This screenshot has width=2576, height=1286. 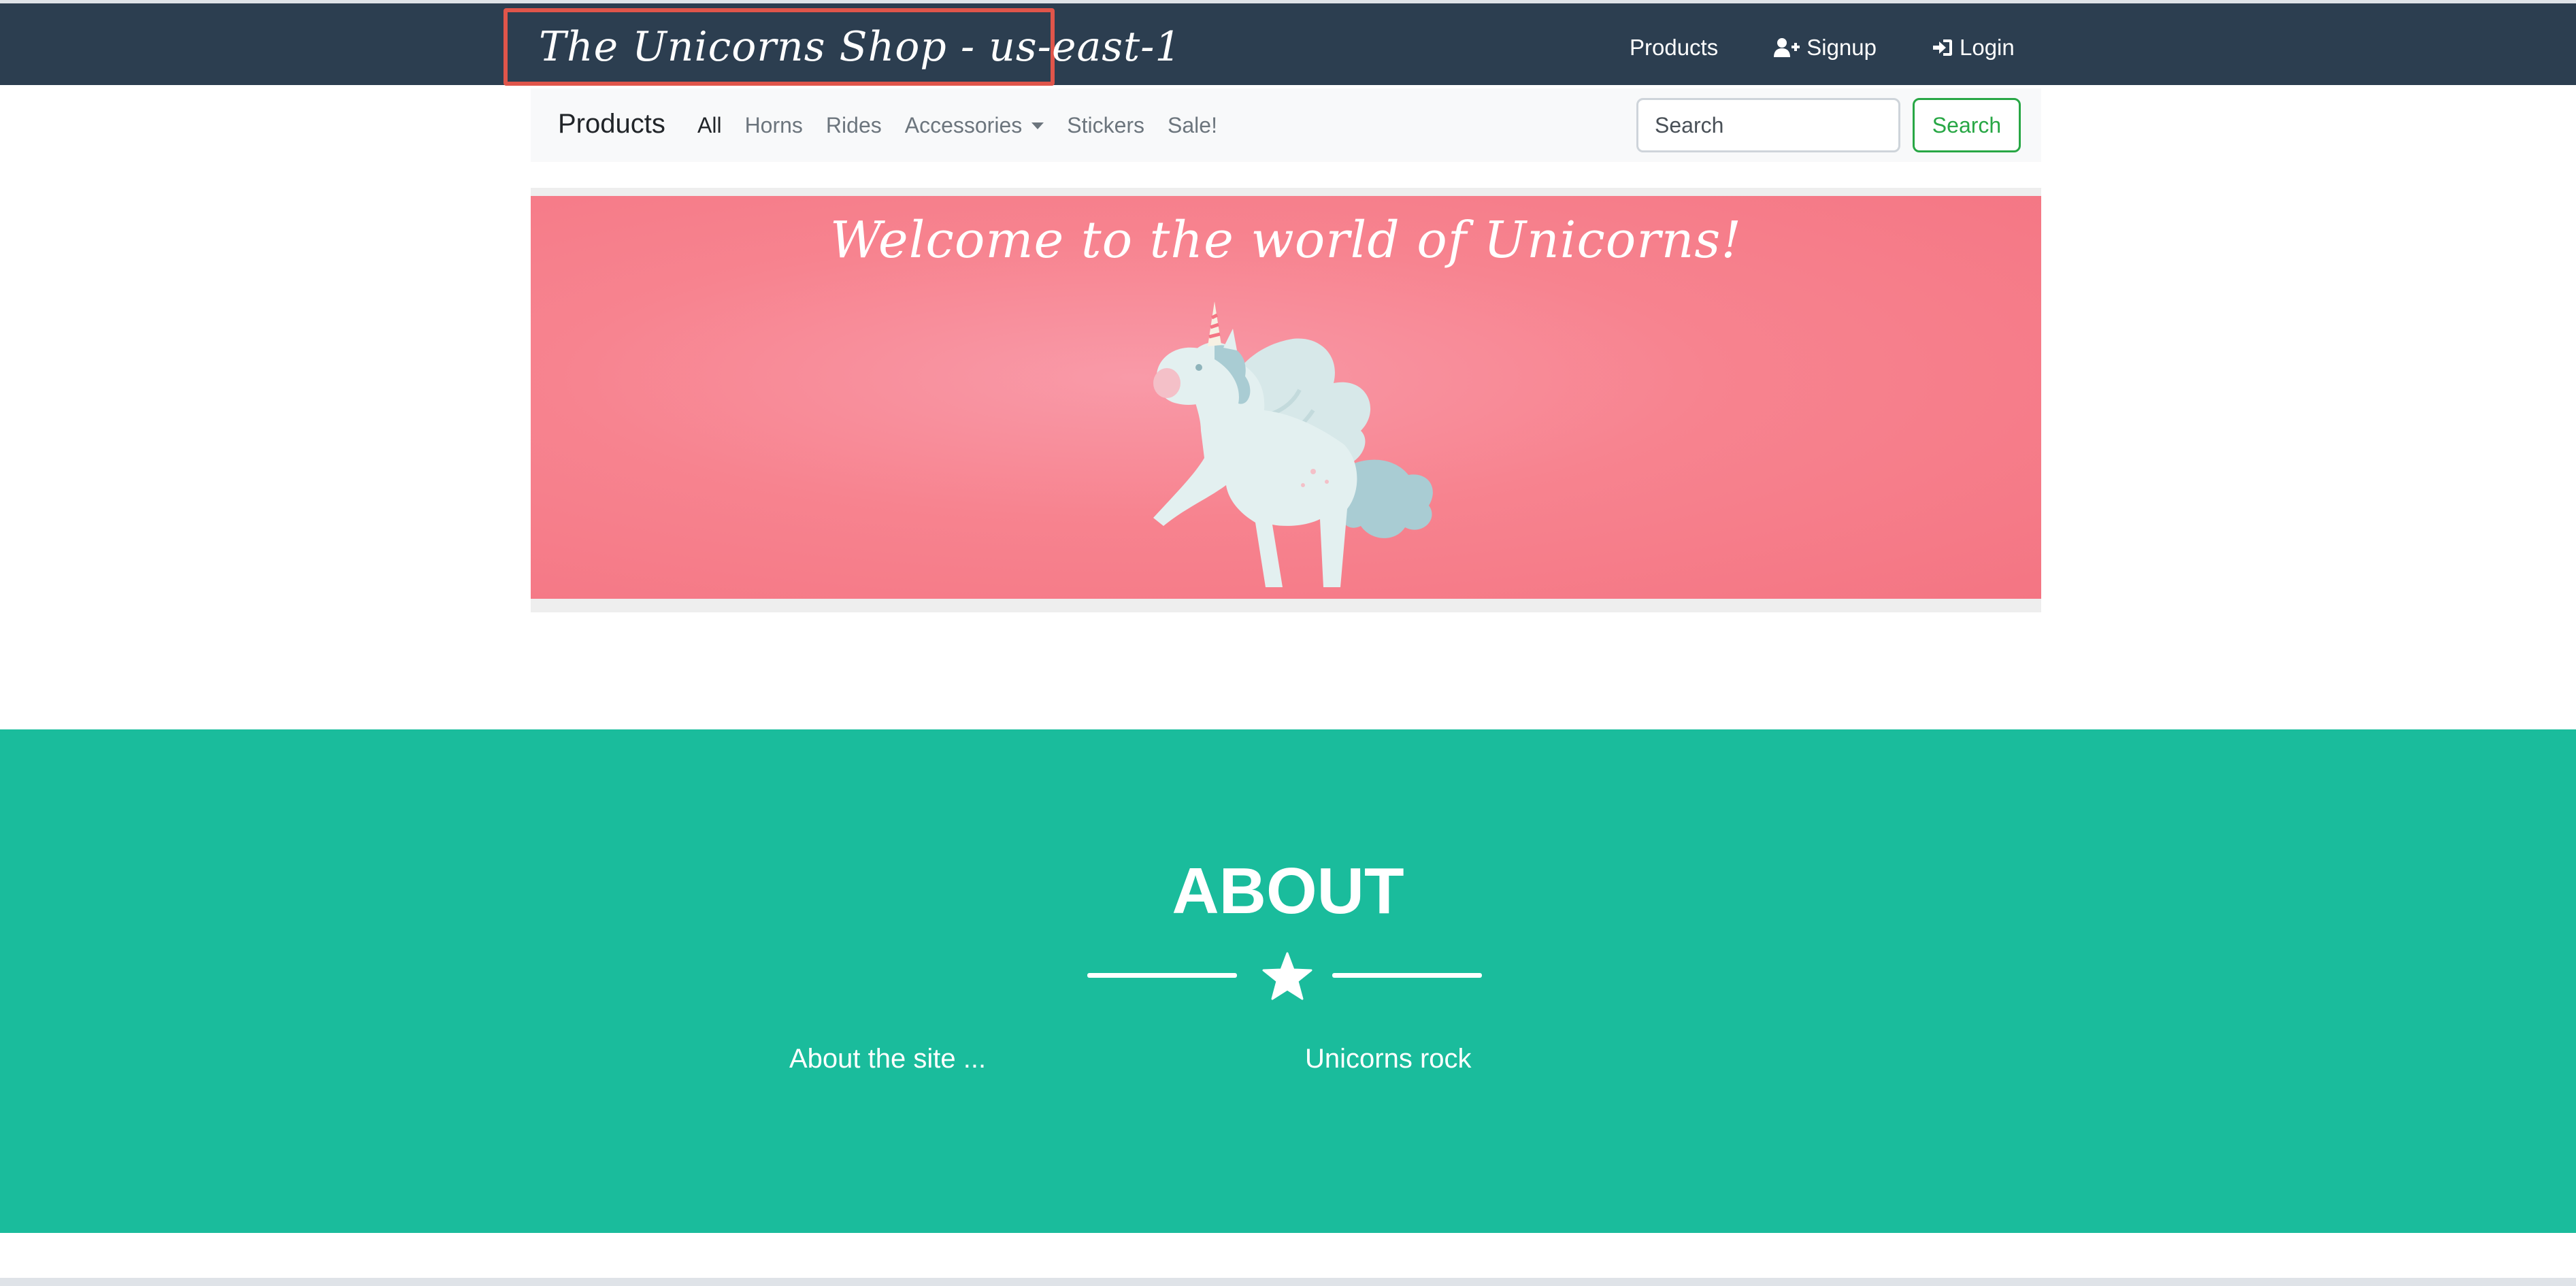 I want to click on category-accessories-label: Accessories, so click(x=964, y=125).